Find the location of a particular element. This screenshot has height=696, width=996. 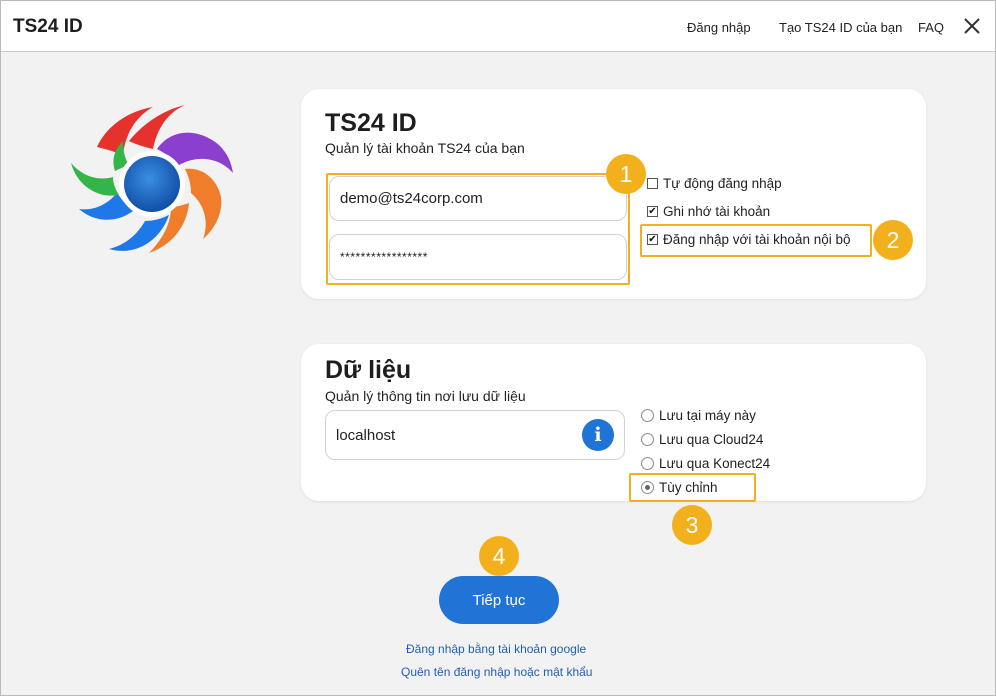

ts24-logo is located at coordinates (152, 184).